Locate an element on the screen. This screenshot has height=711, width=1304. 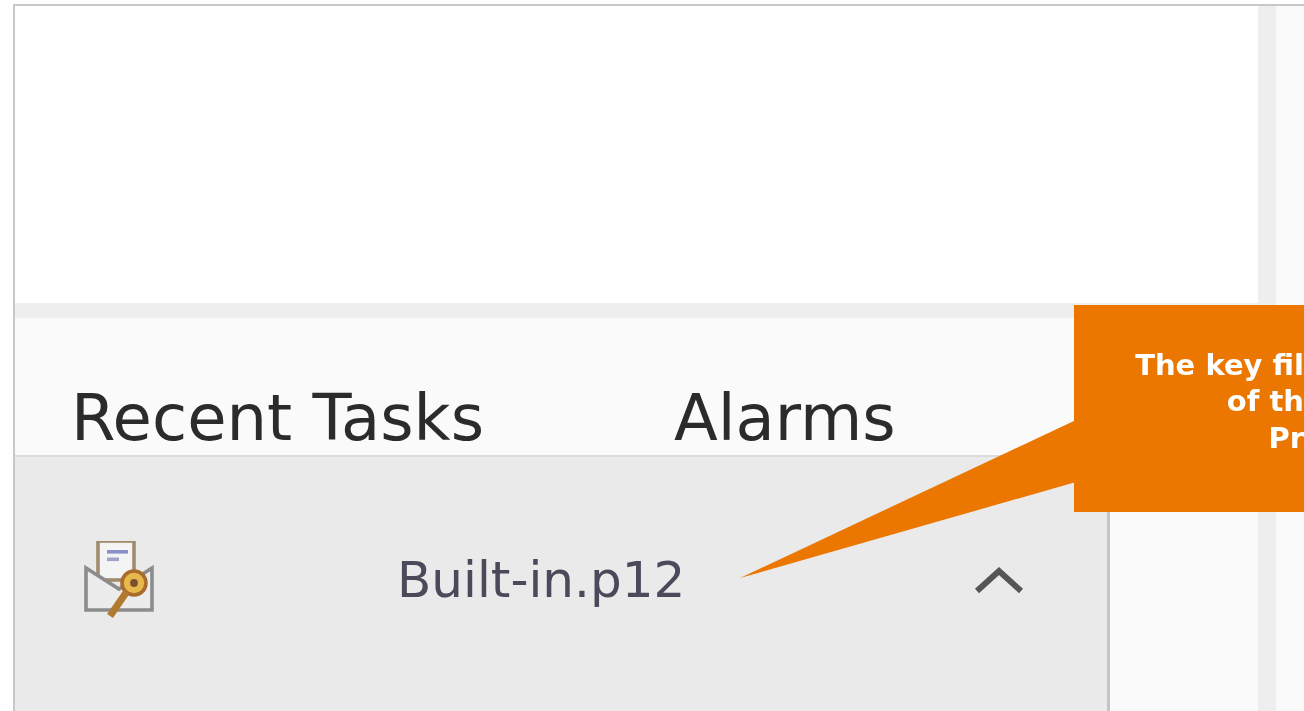
file-name: Built-in.p12 is located at coordinates (685, 580).